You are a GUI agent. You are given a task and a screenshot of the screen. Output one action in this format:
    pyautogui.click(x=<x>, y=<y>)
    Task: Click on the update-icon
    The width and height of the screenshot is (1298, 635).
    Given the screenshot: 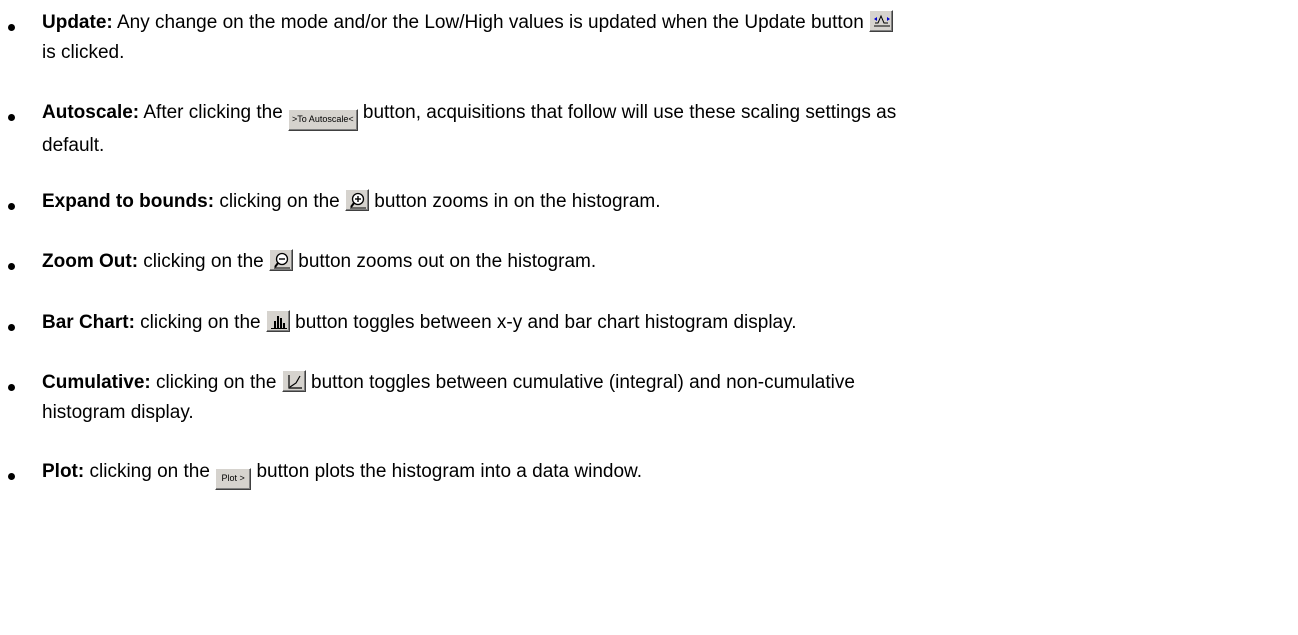 What is the action you would take?
    pyautogui.click(x=882, y=20)
    